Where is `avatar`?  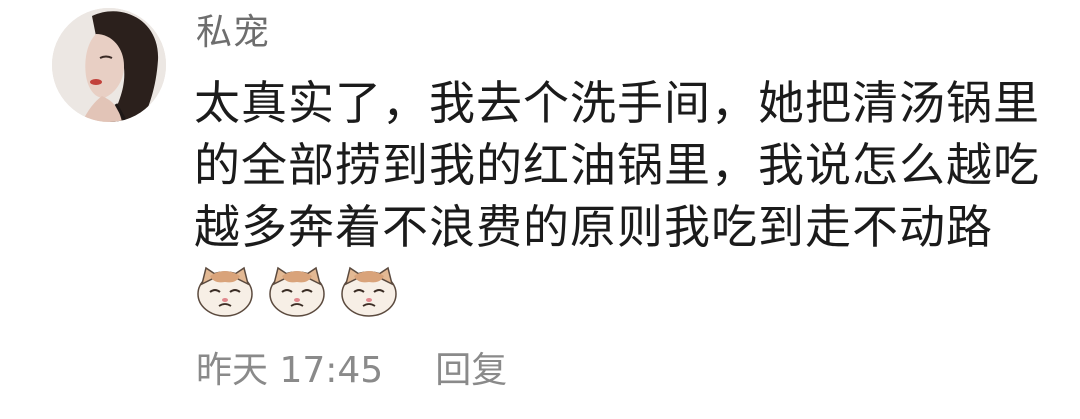
avatar is located at coordinates (109, 65).